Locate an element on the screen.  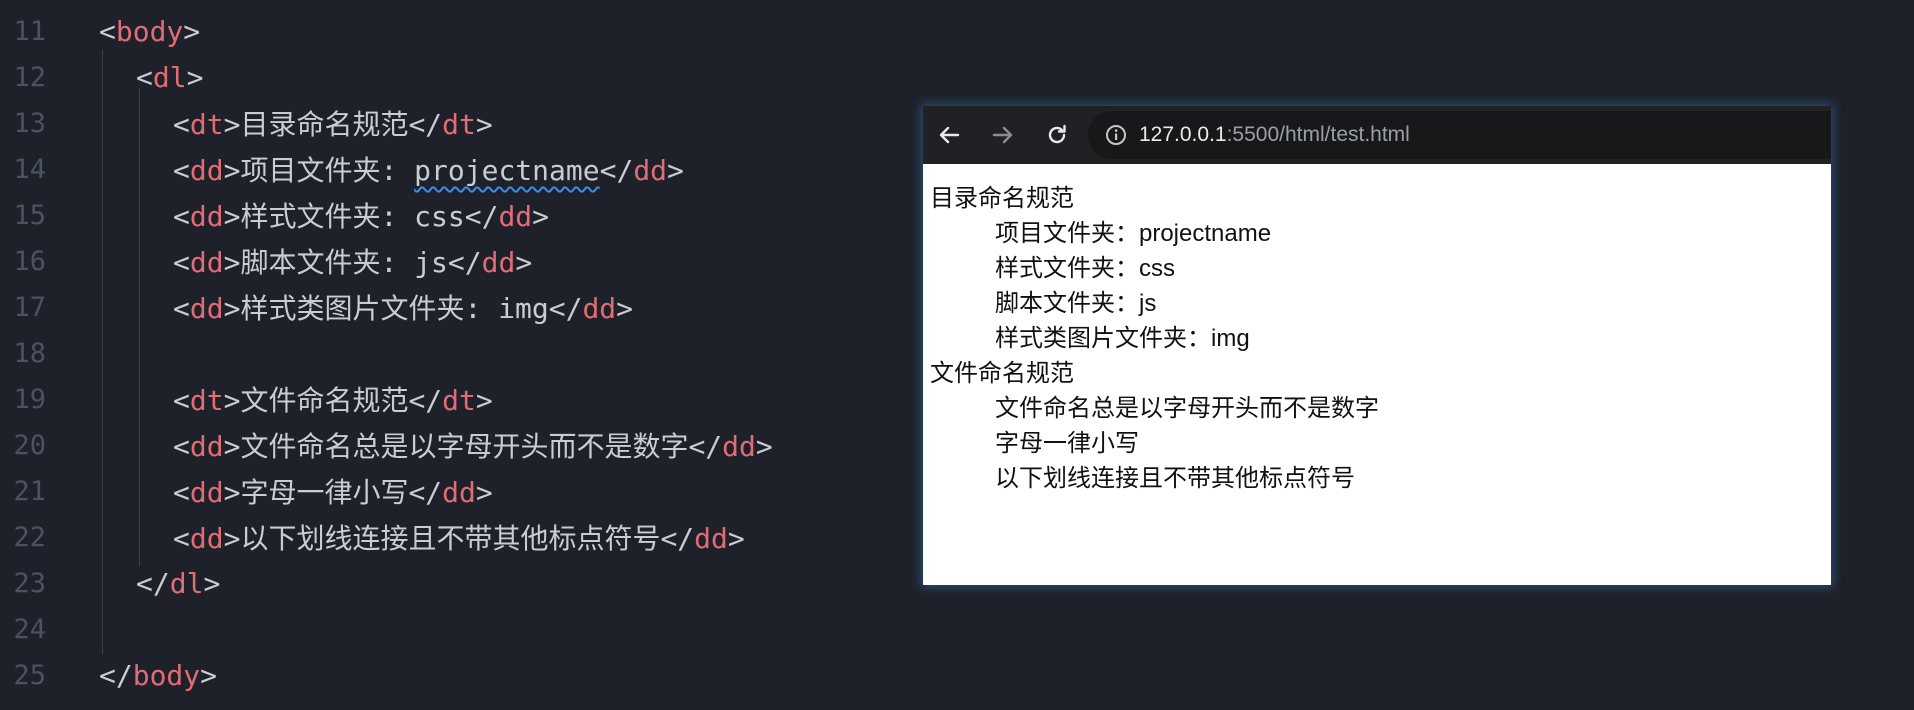
code-text: <dd>字母一律小写</dd> is located at coordinates (333, 491).